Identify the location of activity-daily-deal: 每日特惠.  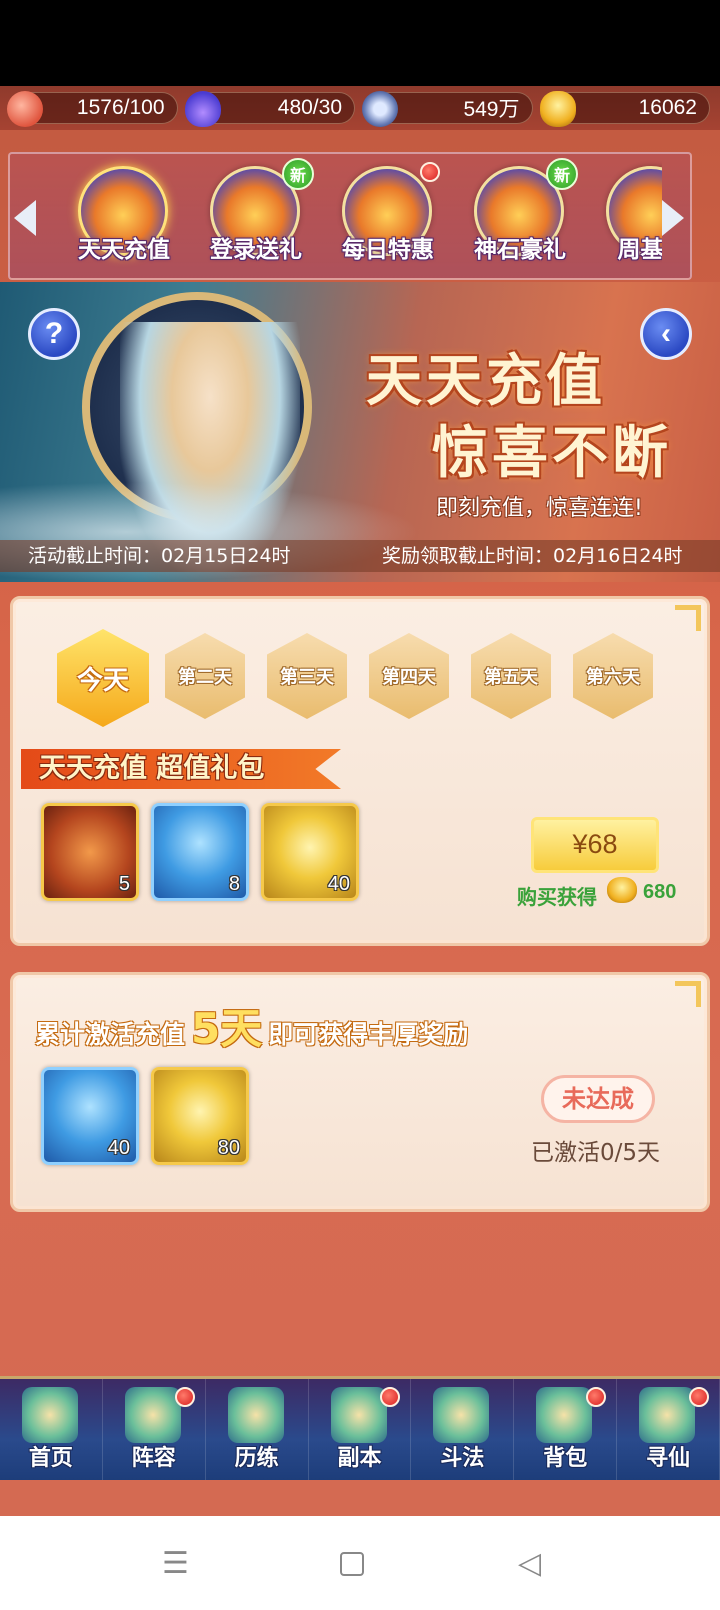
(388, 219).